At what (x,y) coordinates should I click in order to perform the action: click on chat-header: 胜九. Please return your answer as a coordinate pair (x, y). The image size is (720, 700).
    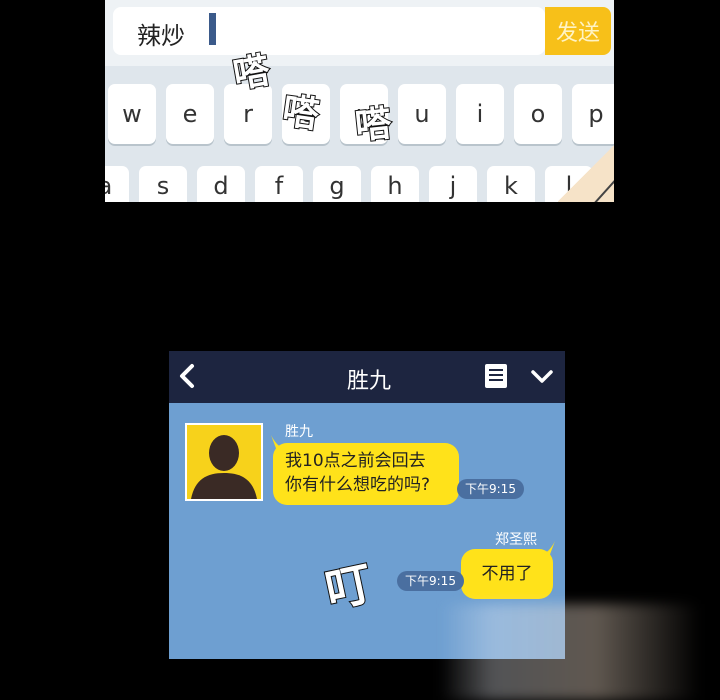
    Looking at the image, I should click on (367, 377).